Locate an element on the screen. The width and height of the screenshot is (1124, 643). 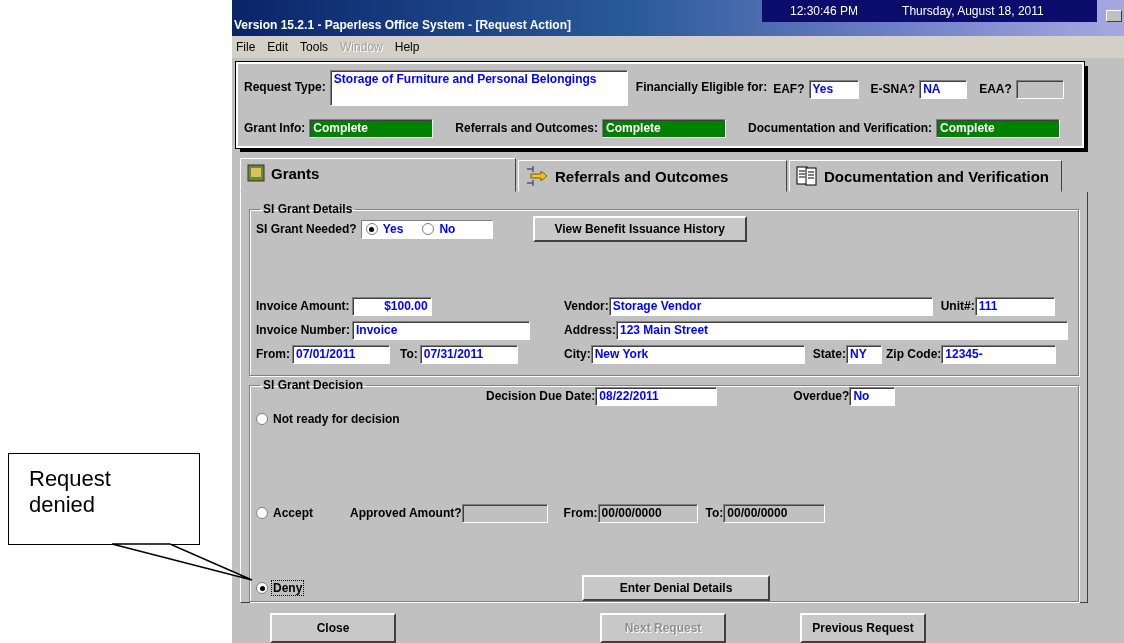
field-label: Invoice Amount: is located at coordinates (303, 306).